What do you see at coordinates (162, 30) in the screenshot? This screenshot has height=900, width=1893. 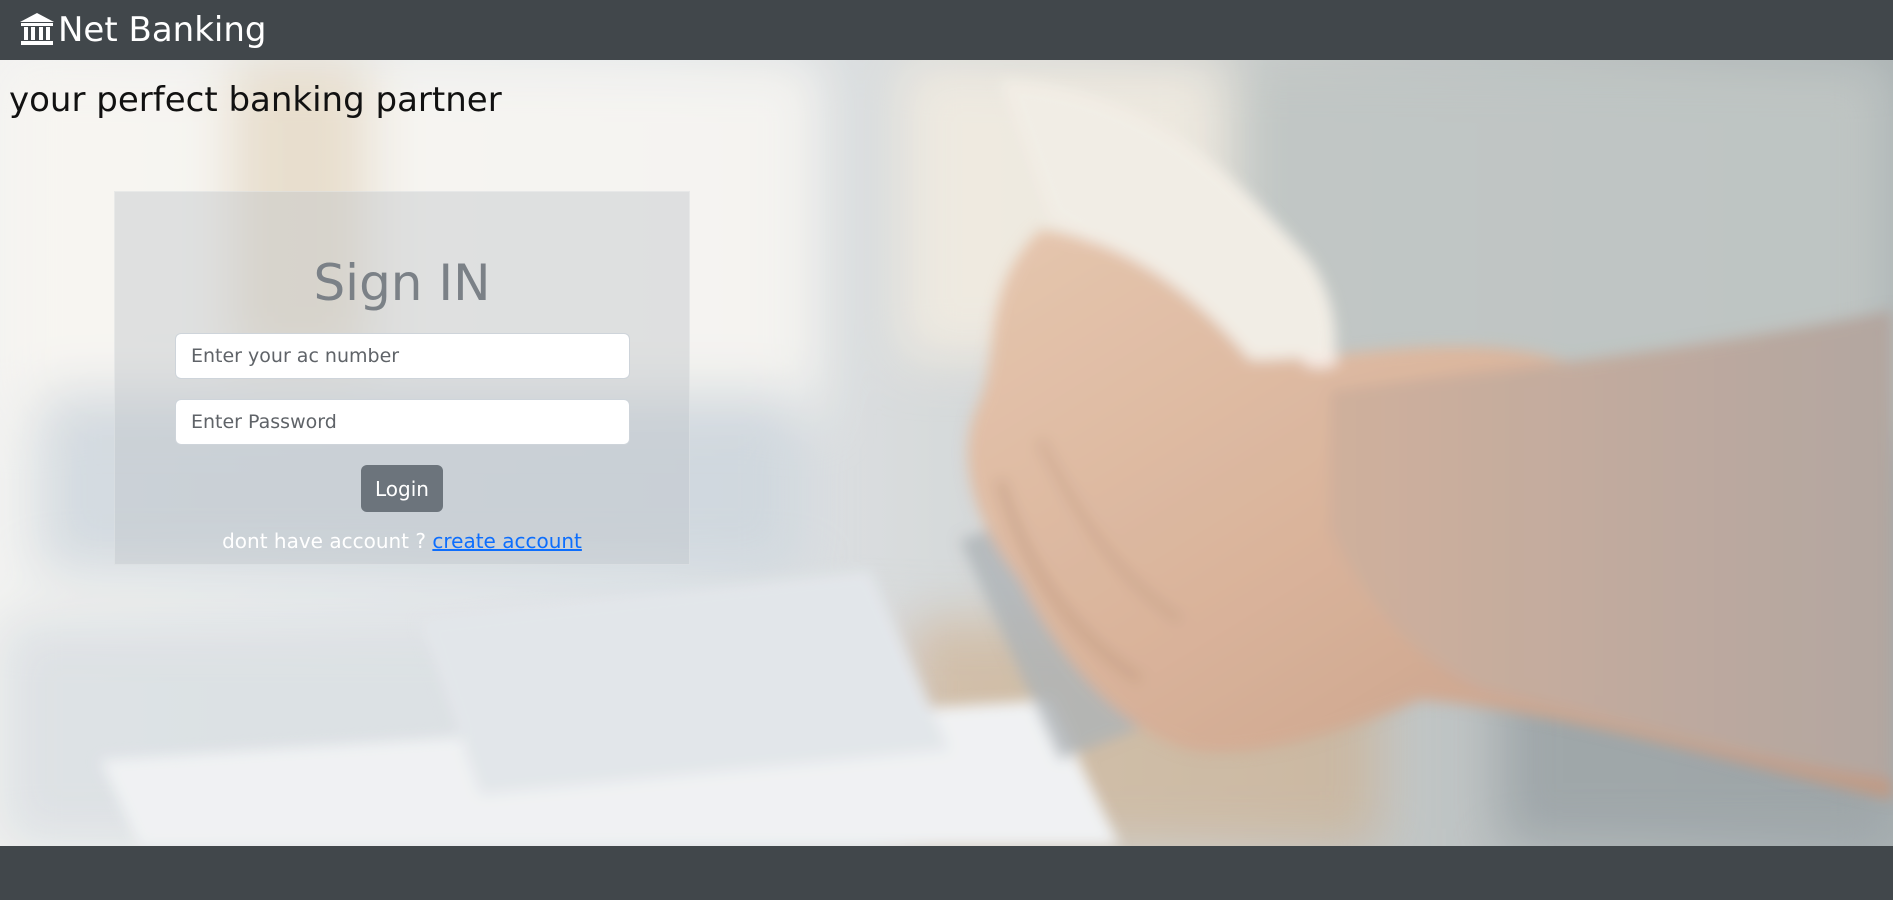 I see `brand-name: Net Banking` at bounding box center [162, 30].